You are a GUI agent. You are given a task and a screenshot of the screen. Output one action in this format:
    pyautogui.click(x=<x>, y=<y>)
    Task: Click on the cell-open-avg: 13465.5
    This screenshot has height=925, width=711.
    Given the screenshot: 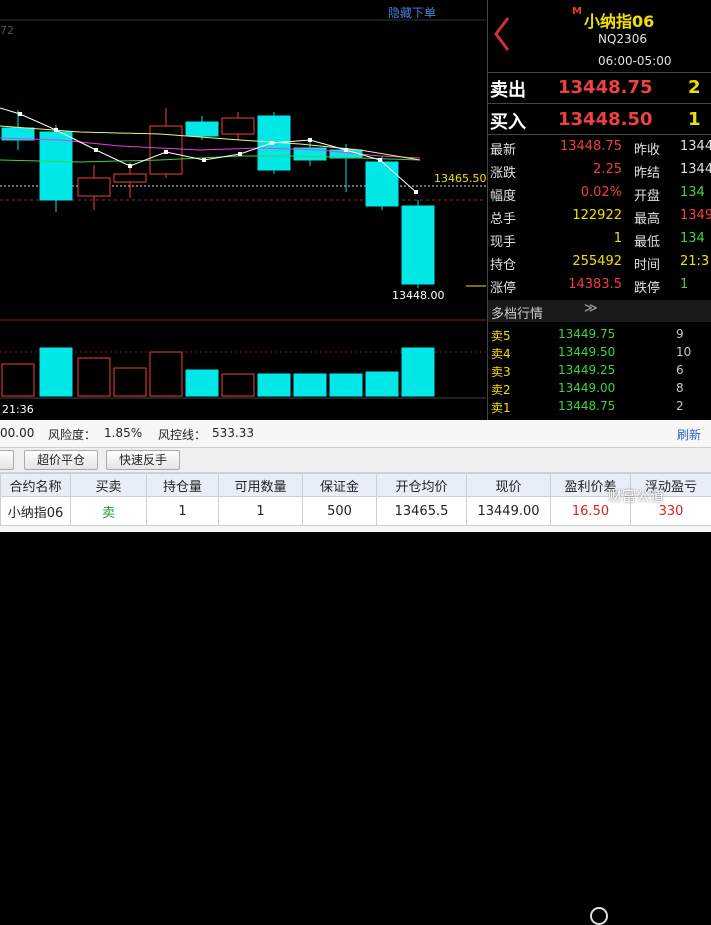 What is the action you would take?
    pyautogui.click(x=422, y=511)
    